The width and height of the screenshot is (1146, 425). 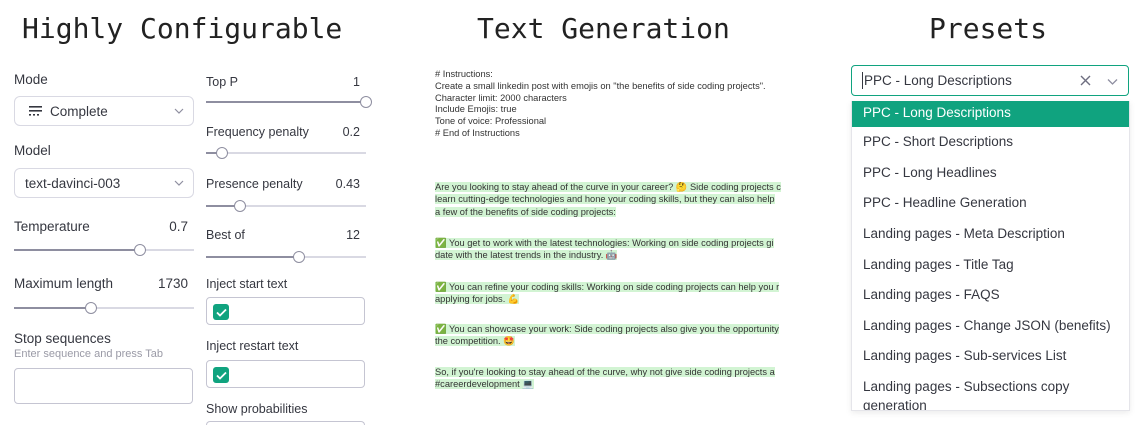 I want to click on top-p-label: Top P, so click(x=222, y=82).